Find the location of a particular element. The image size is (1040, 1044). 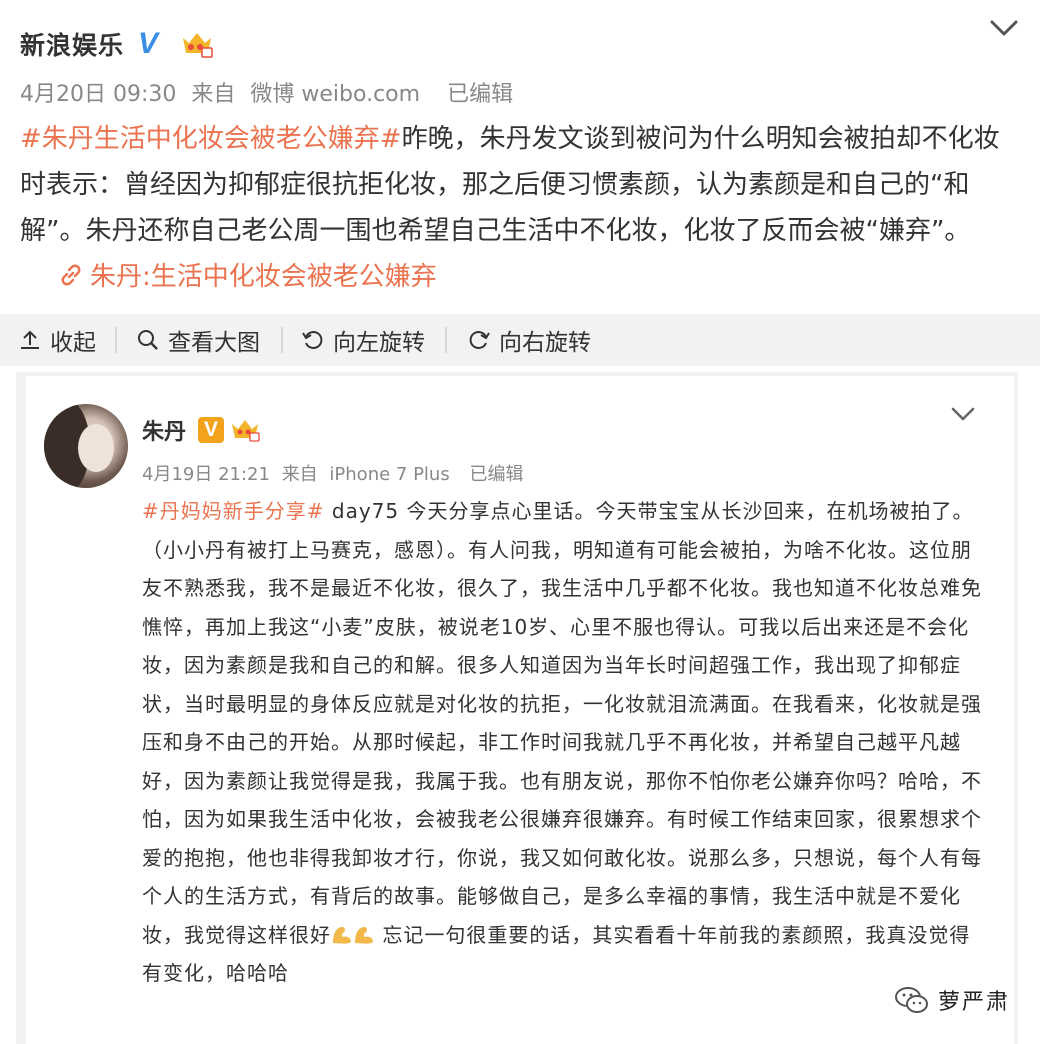

rotate-right-label: 向右旋转 is located at coordinates (545, 343).